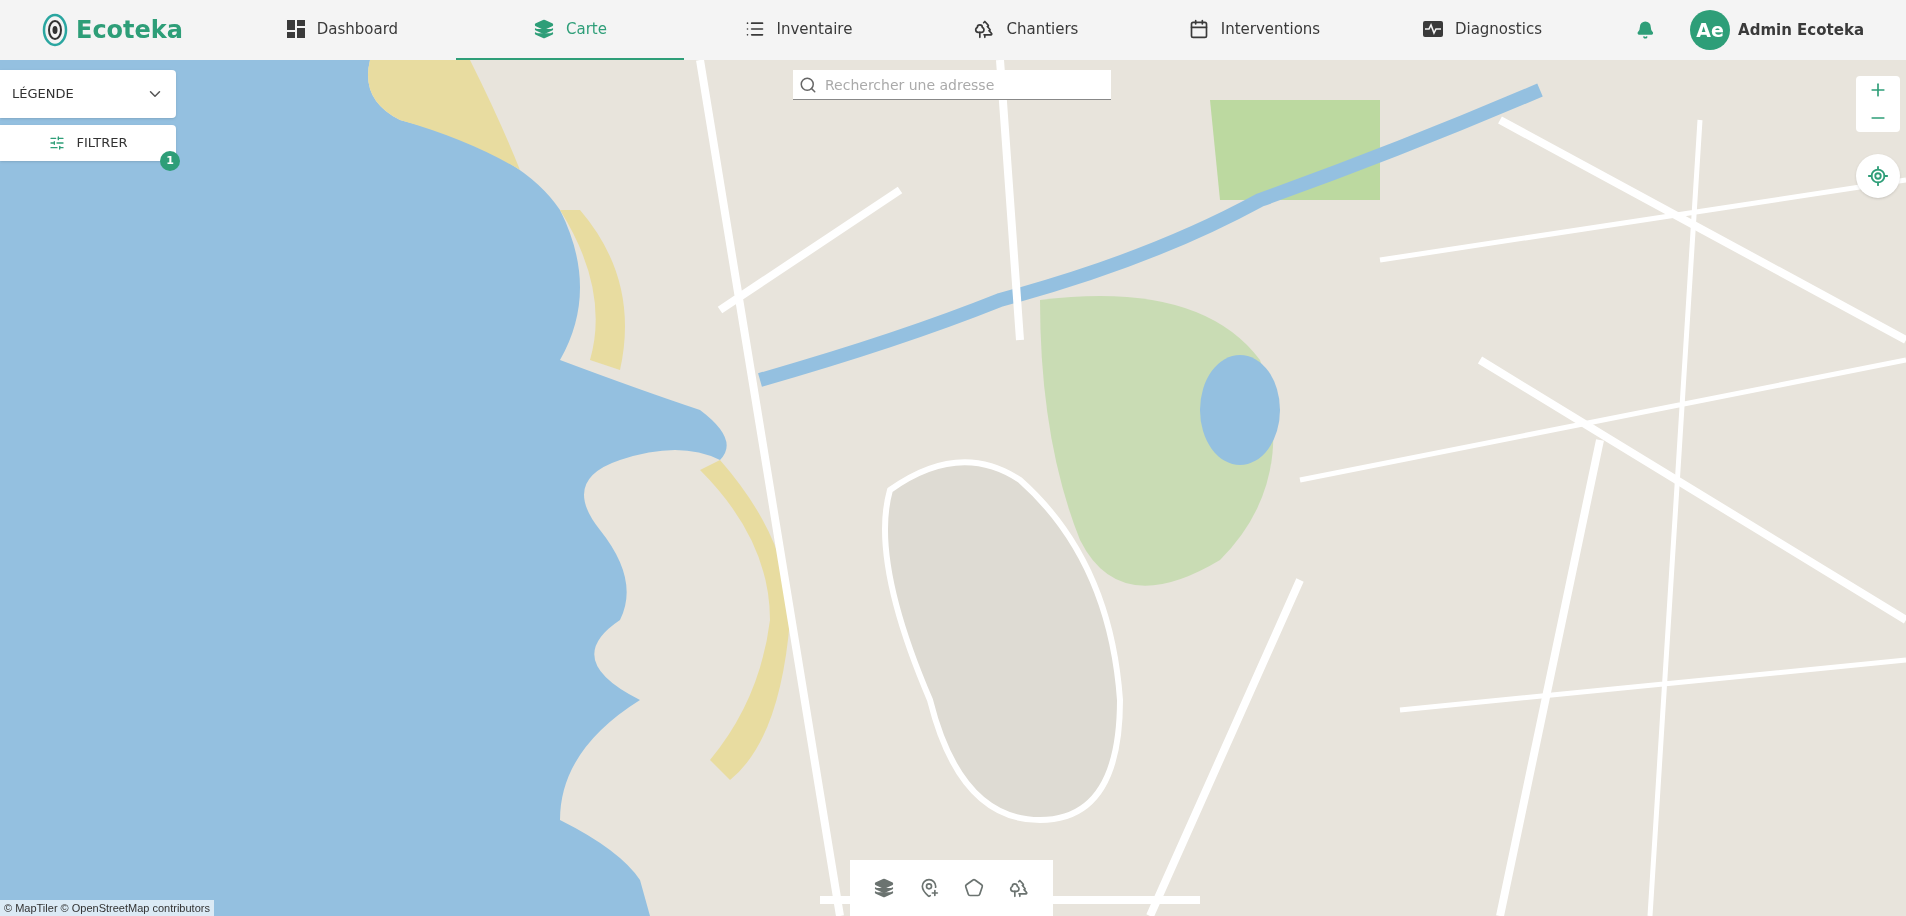 The height and width of the screenshot is (916, 1906). I want to click on notifications-icon, so click(1646, 30).